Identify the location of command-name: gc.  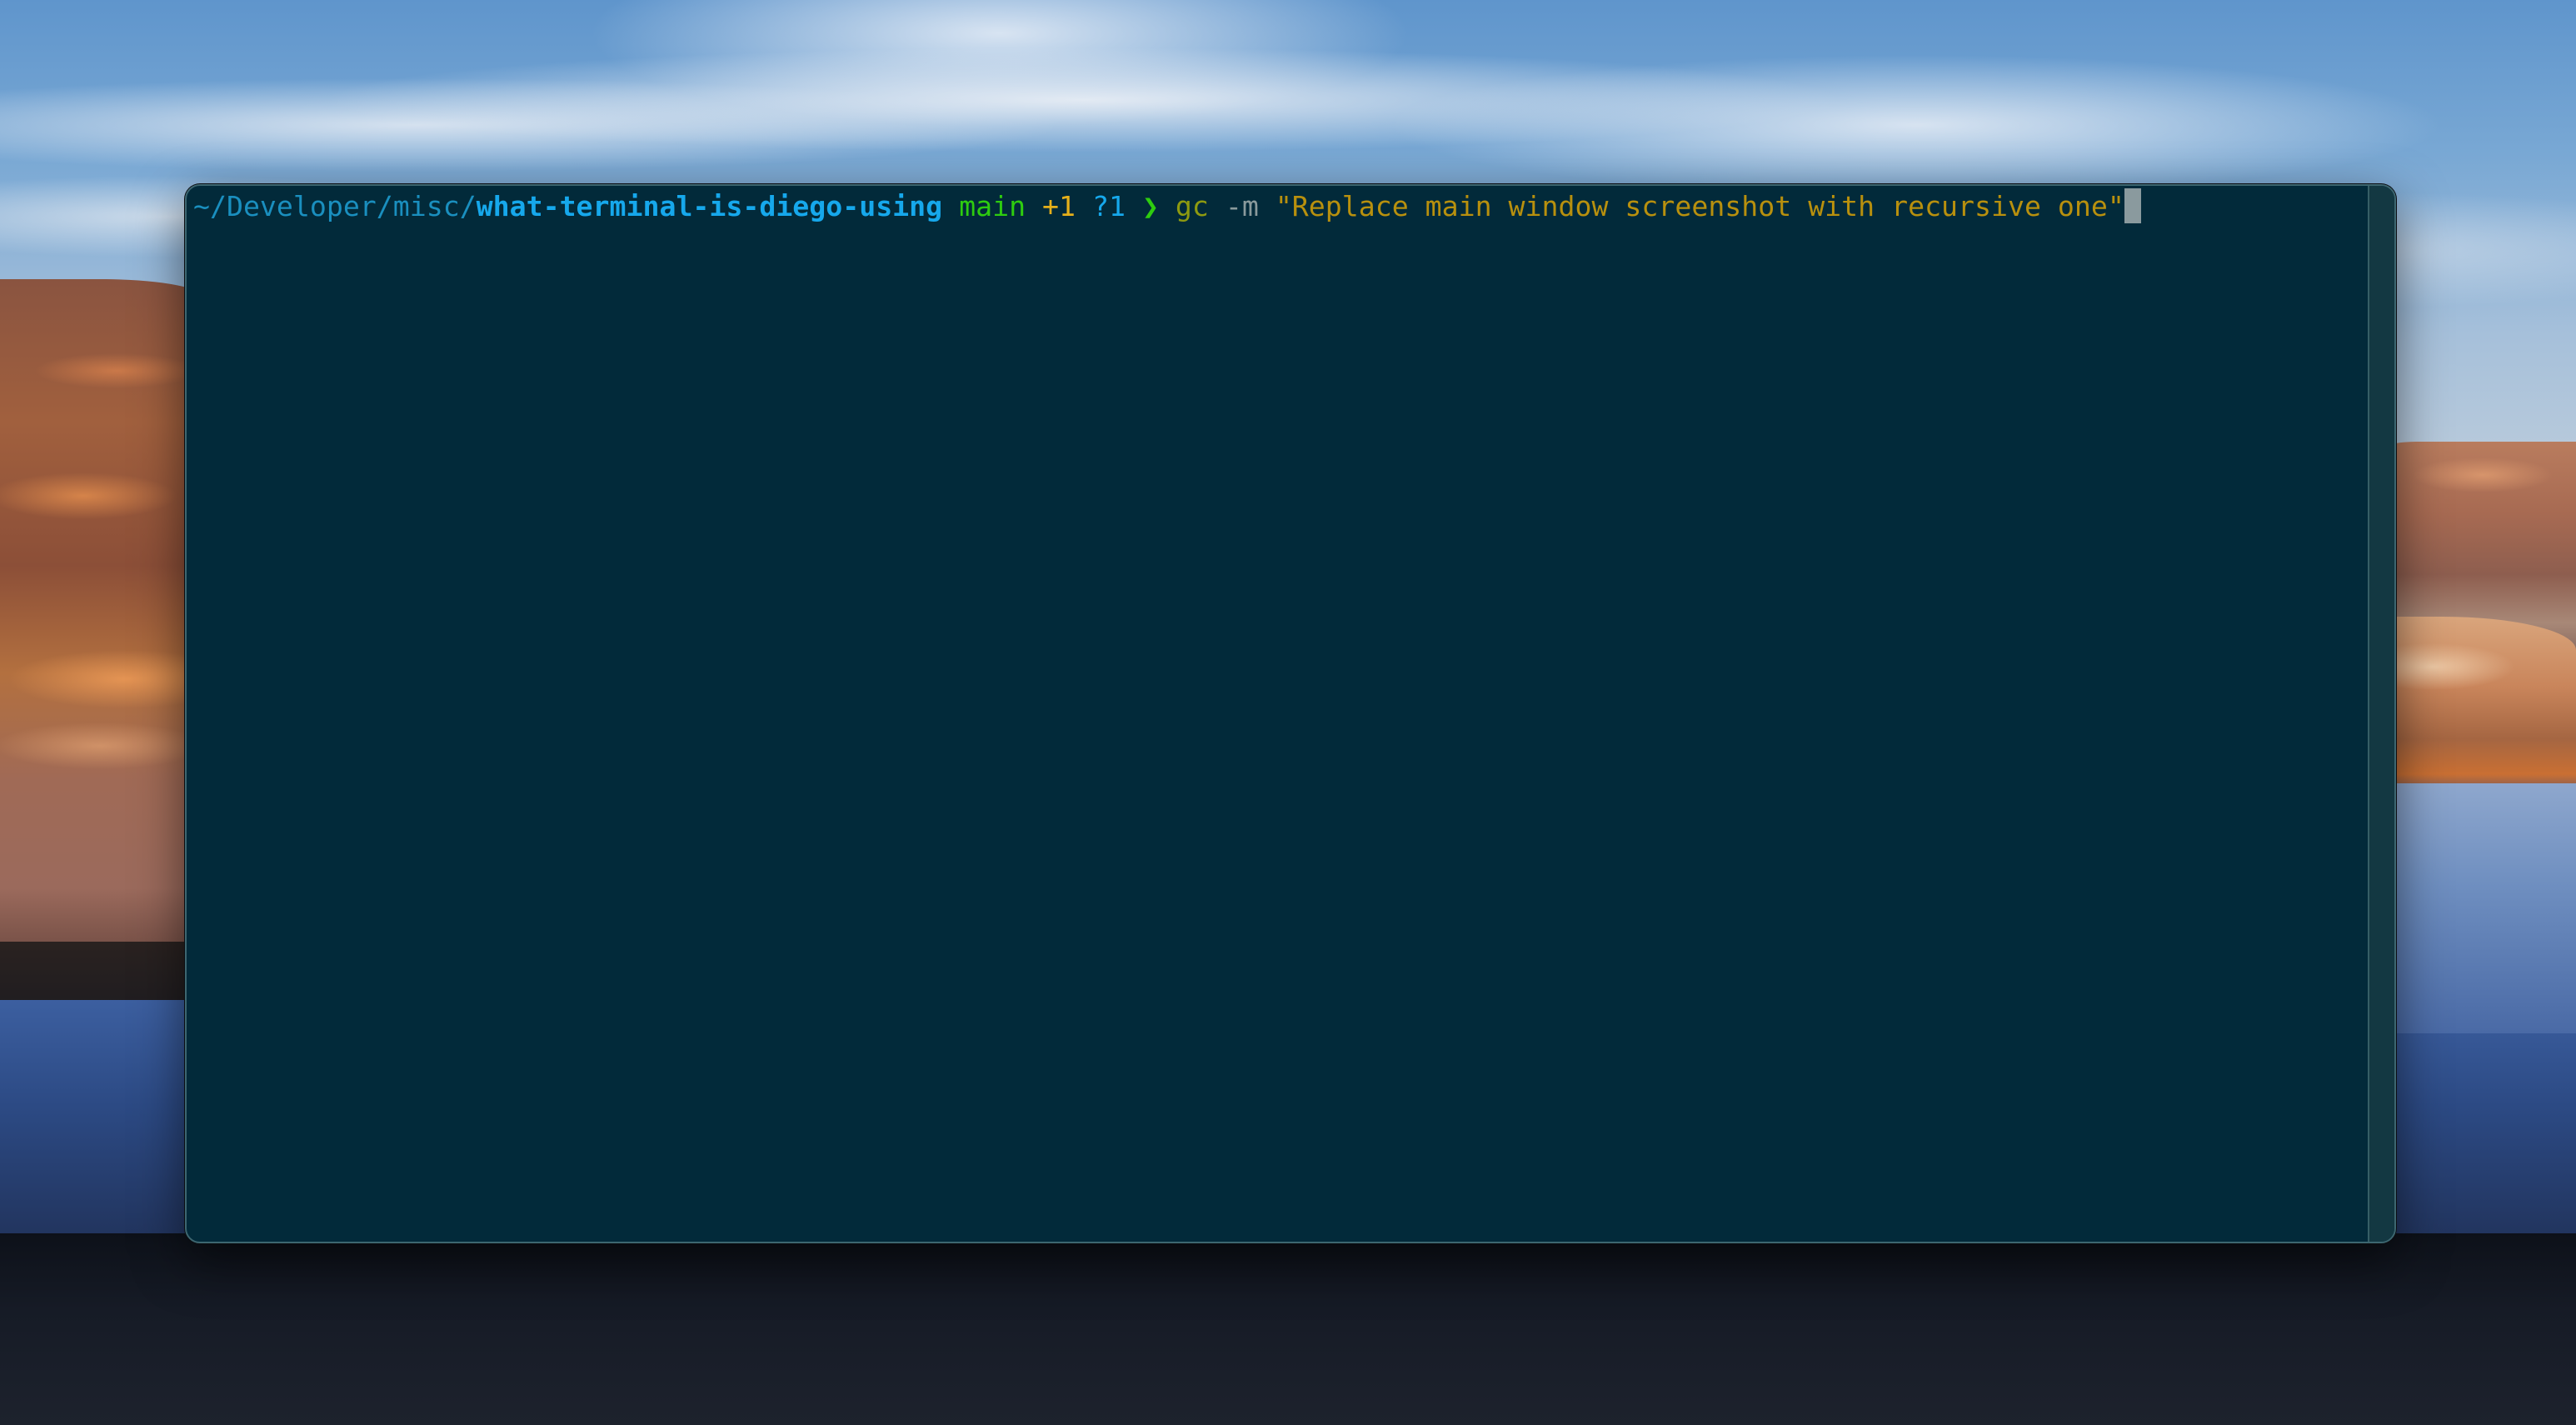
(1192, 206).